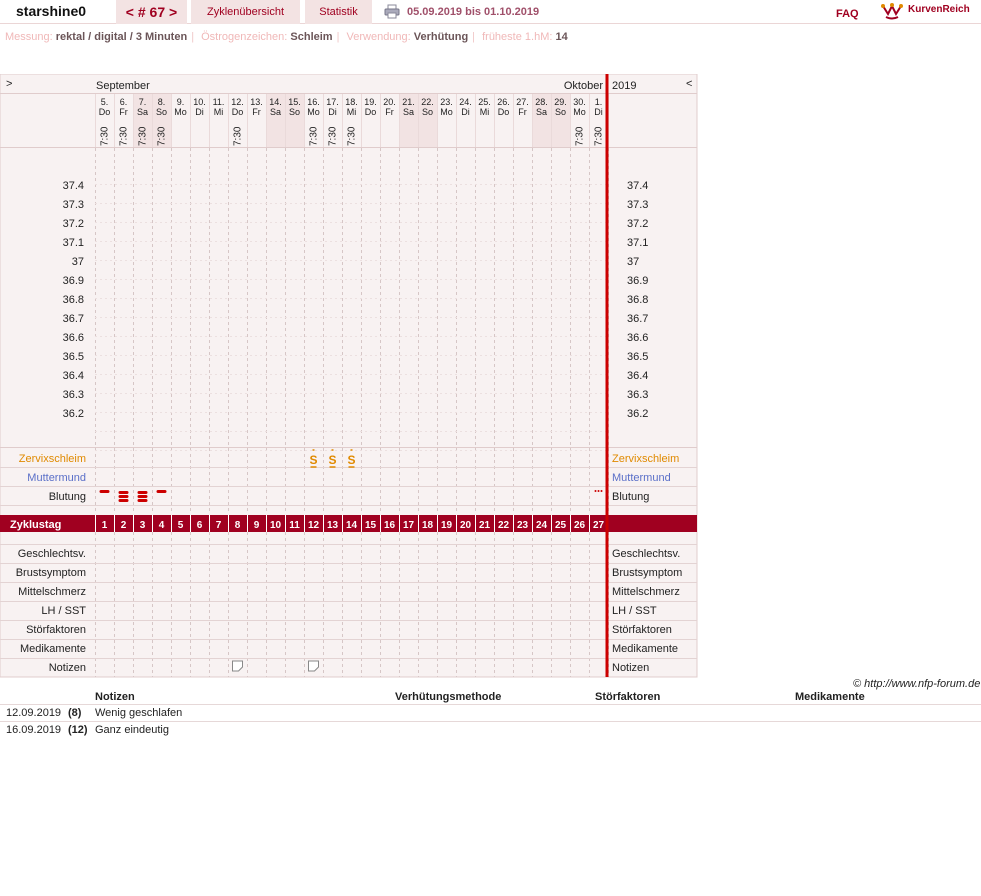 The height and width of the screenshot is (896, 981). Describe the element at coordinates (53, 649) in the screenshot. I see `row-label-meds: Medikamente` at that location.